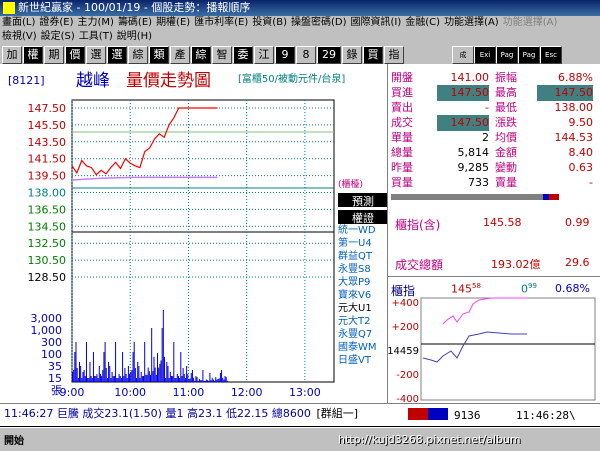  Describe the element at coordinates (487, 107) in the screenshot. I see `quote-value: -` at that location.